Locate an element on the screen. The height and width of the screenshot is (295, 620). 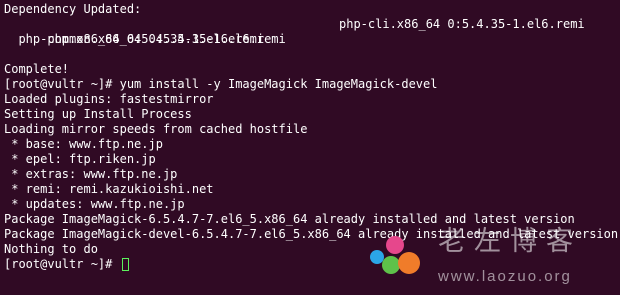
shell-prompt: [root@vultr ~]# is located at coordinates (62, 264).